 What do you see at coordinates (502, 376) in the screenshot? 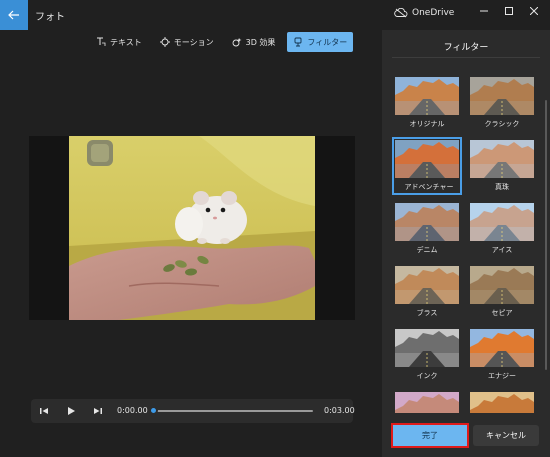
I see `filter-label: エナジー` at bounding box center [502, 376].